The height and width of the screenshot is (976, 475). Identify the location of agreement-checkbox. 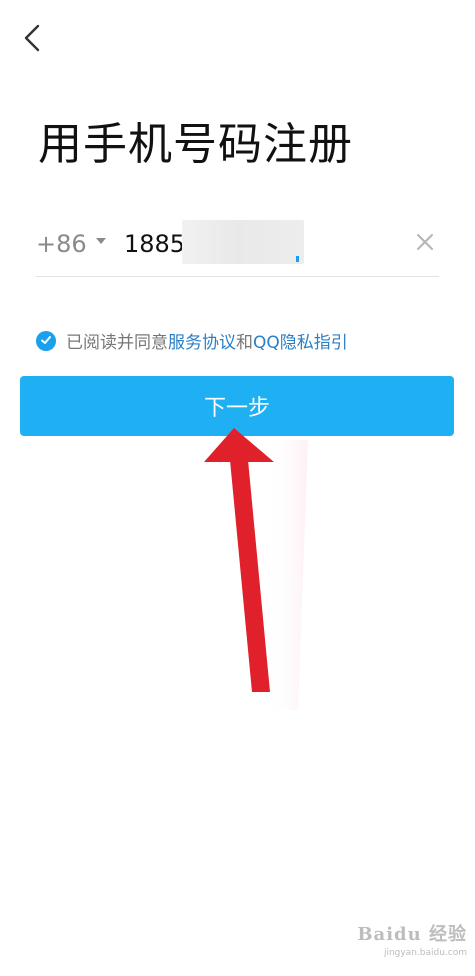
(46, 340).